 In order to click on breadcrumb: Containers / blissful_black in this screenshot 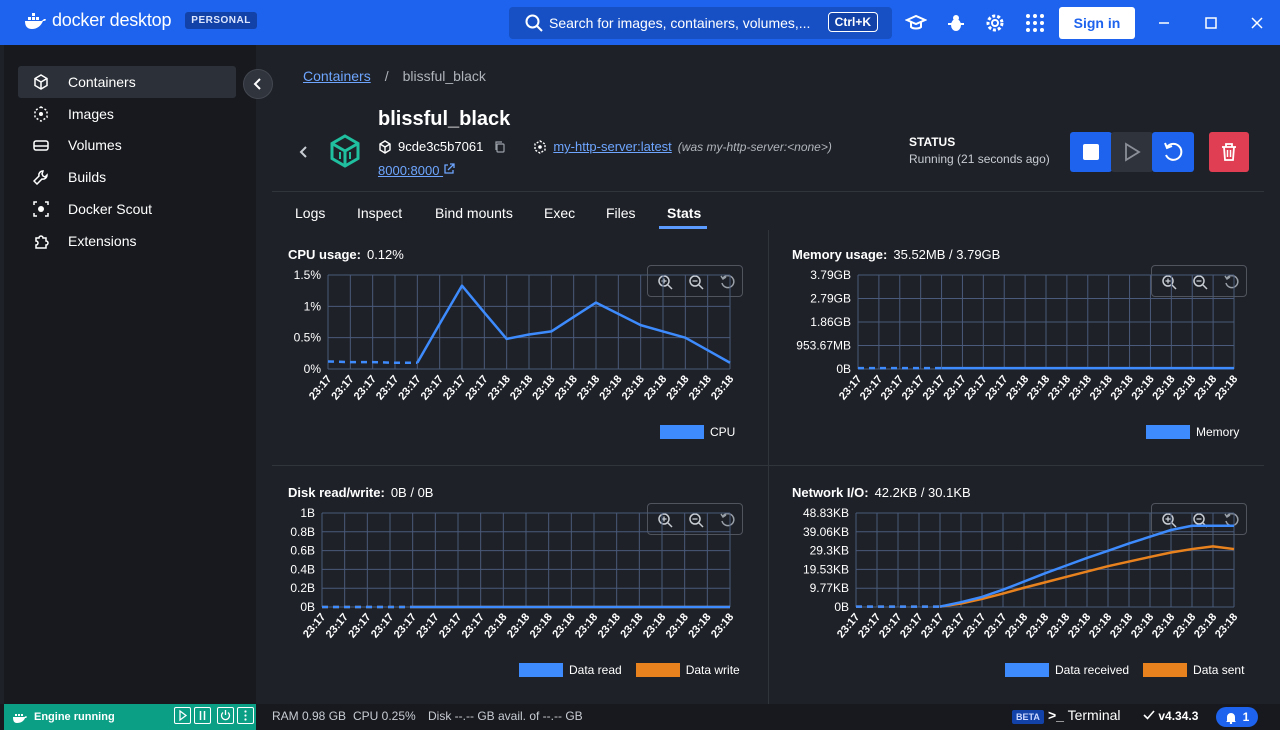, I will do `click(394, 76)`.